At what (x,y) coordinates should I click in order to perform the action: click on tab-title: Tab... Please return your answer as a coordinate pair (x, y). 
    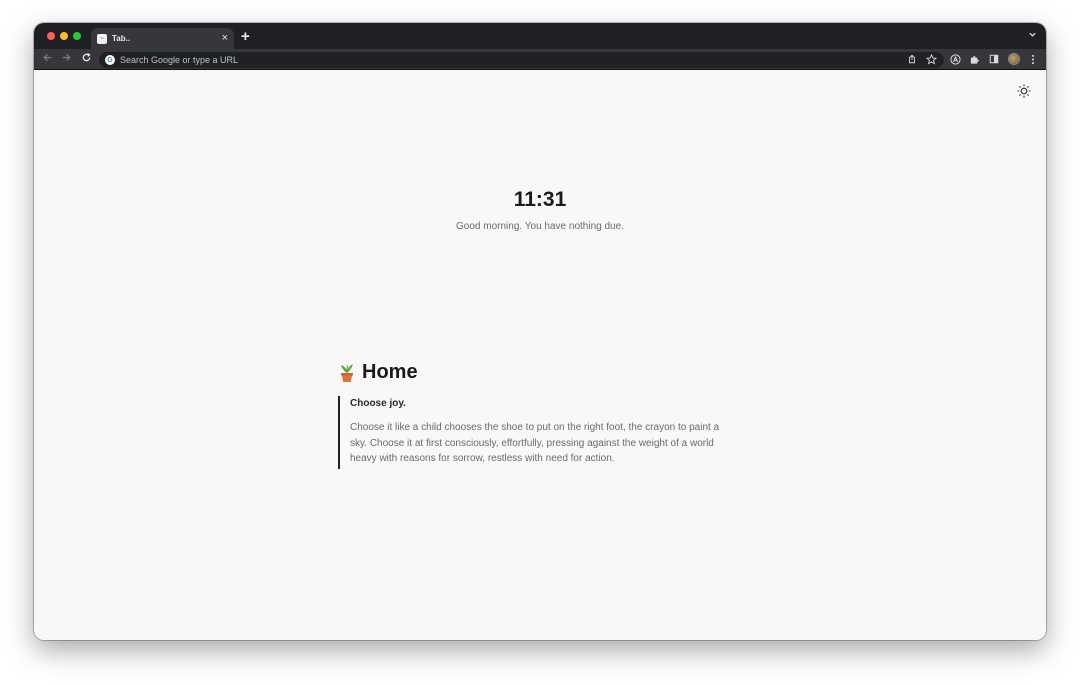
    Looking at the image, I should click on (121, 38).